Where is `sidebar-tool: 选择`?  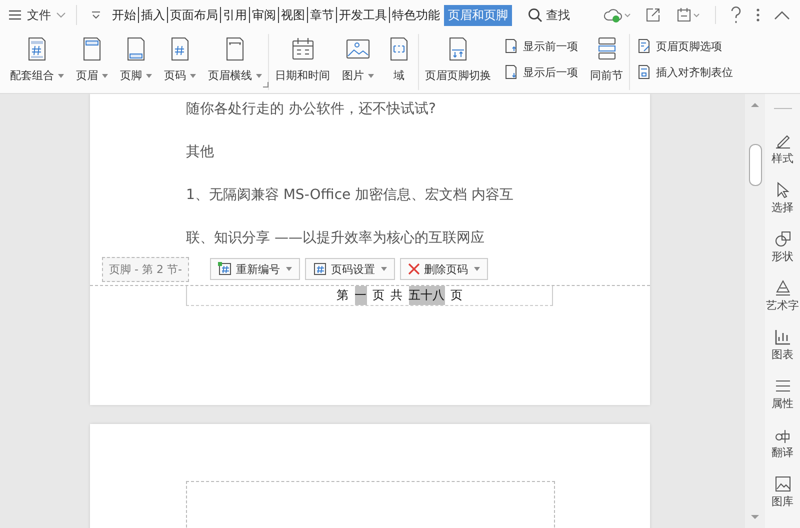 sidebar-tool: 选择 is located at coordinates (783, 198).